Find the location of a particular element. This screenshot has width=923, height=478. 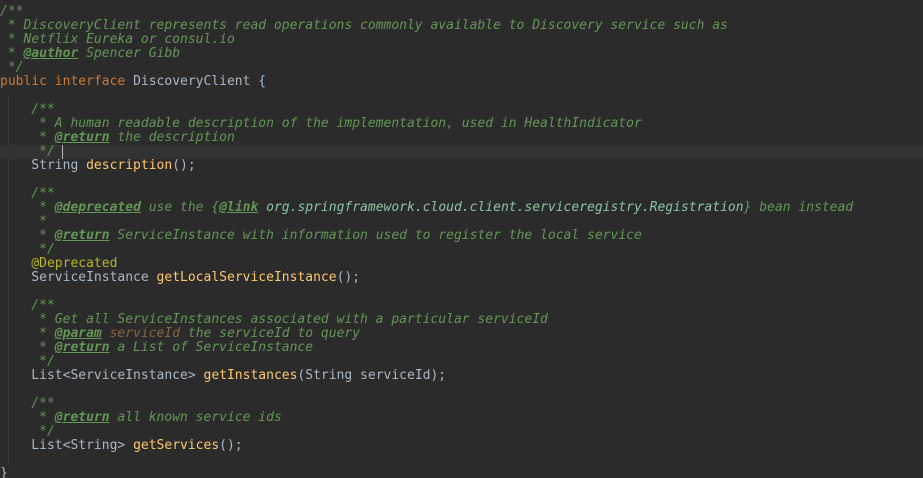

code-line: String description(); is located at coordinates (461, 166).